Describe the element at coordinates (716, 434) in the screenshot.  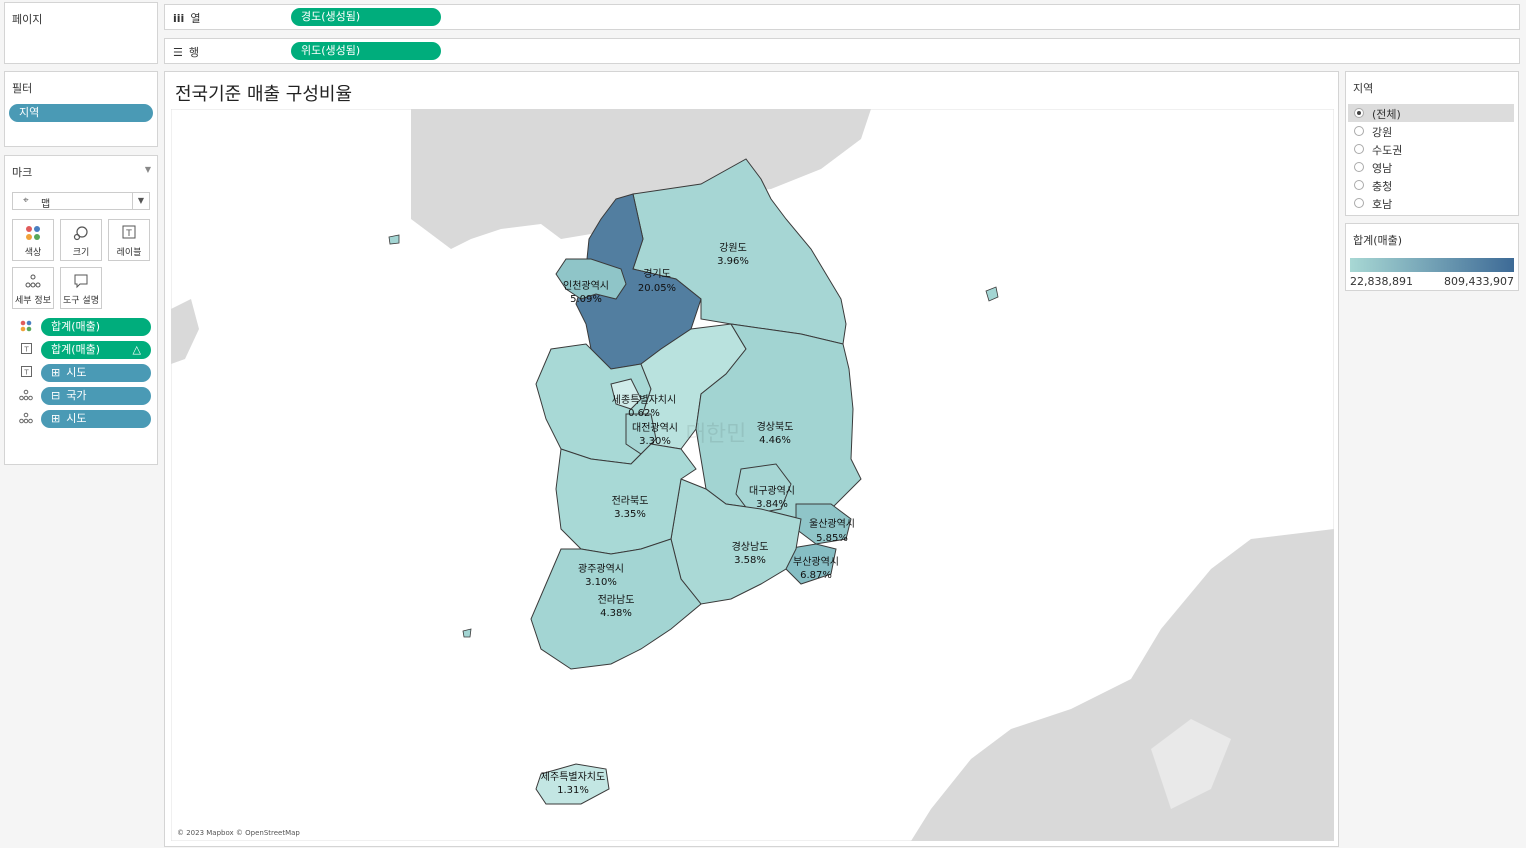
I see `map-watermark: 대한민` at that location.